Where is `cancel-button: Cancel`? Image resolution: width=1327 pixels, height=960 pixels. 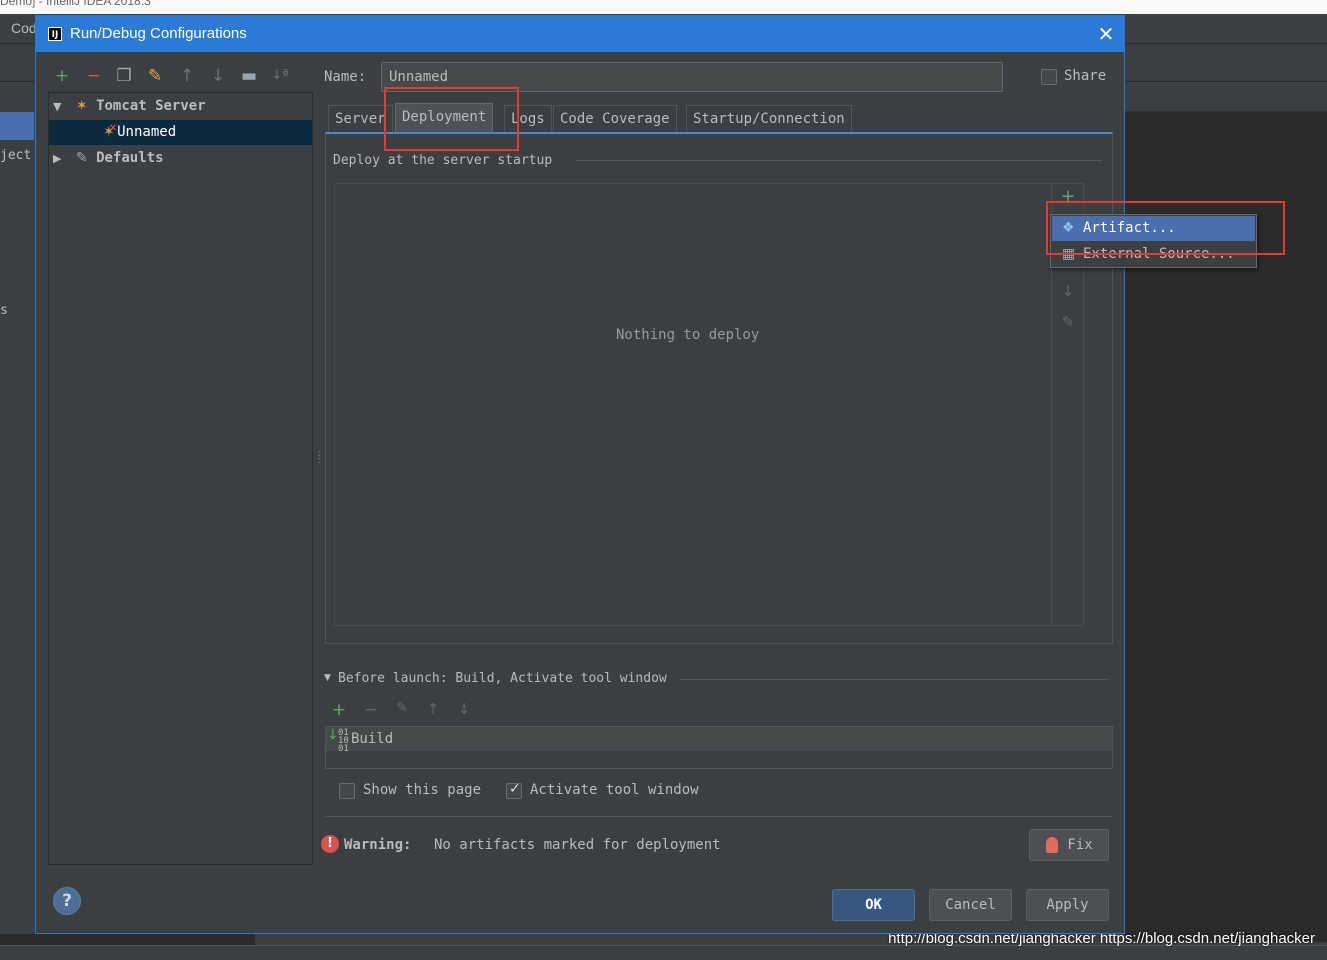
cancel-button: Cancel is located at coordinates (970, 905).